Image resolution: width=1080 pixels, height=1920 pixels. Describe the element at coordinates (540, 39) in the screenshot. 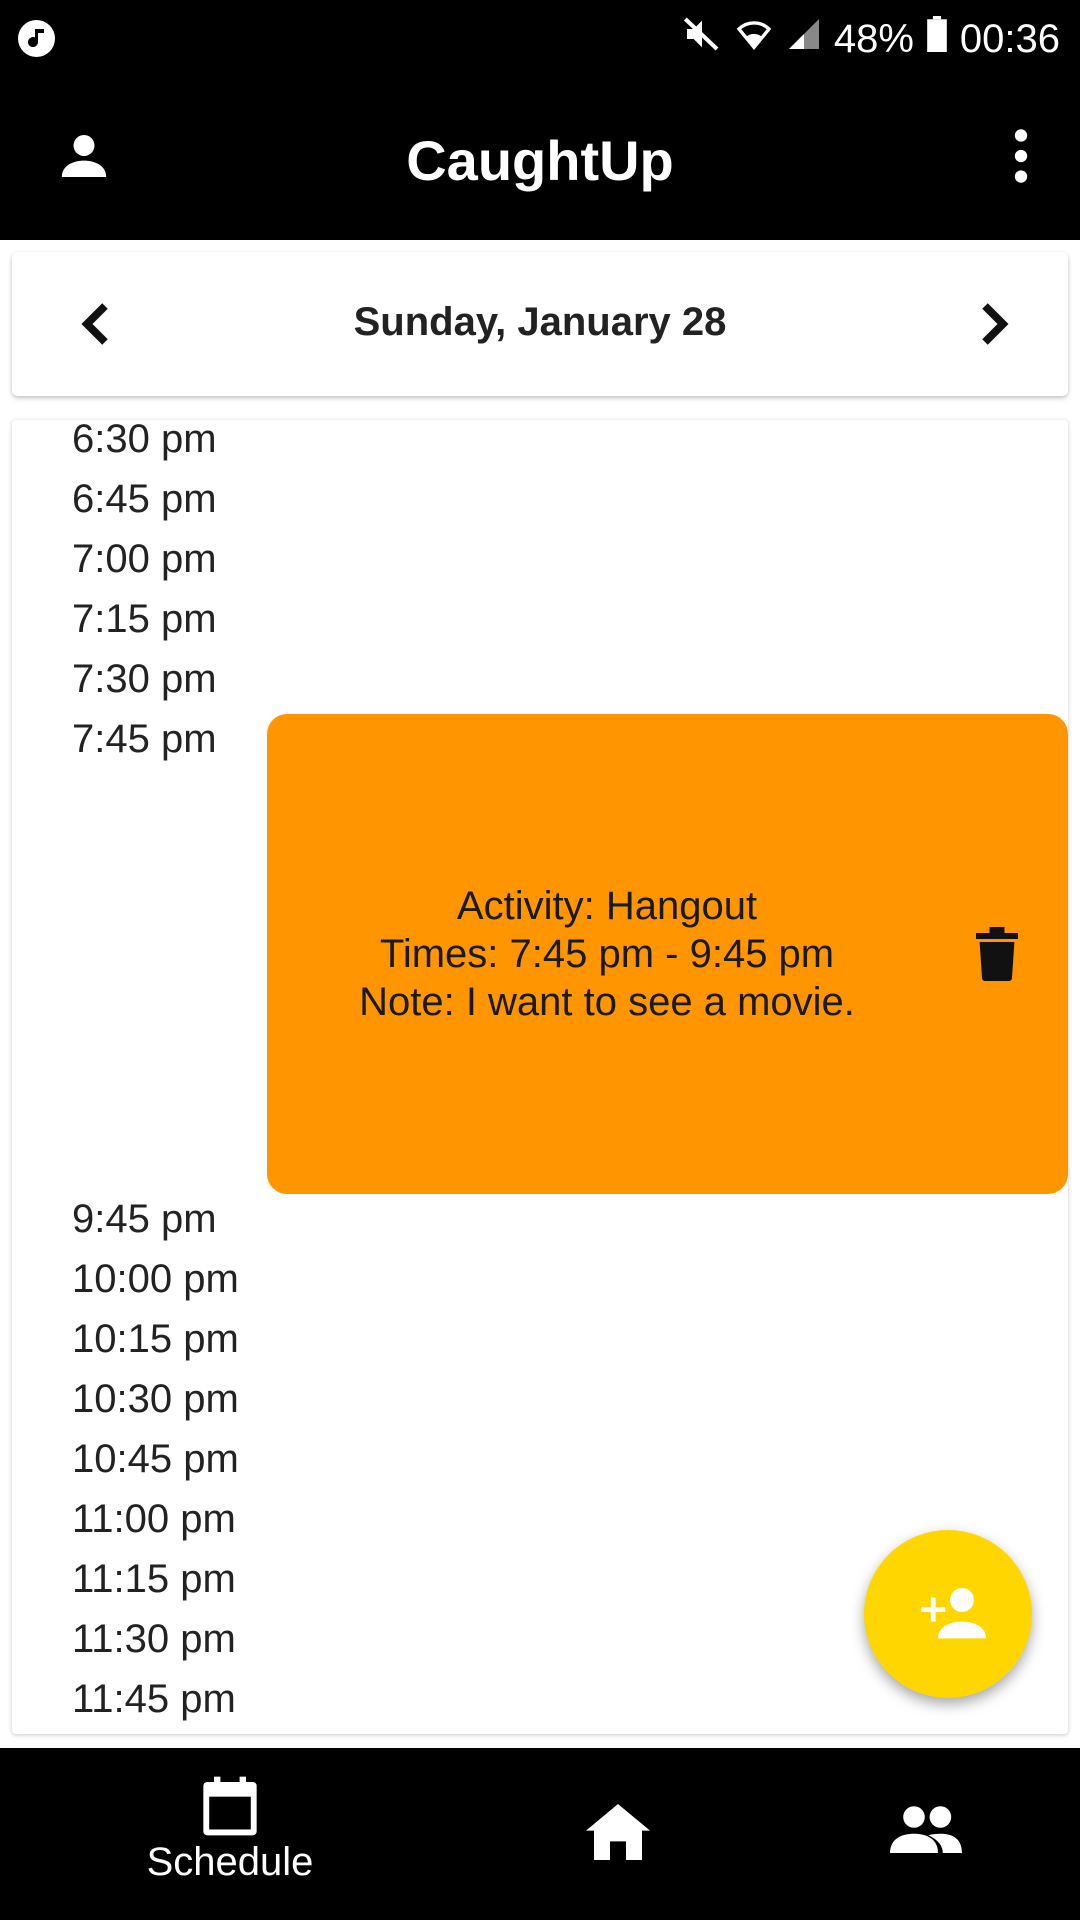

I see `status-bar: 48% 00:36` at that location.